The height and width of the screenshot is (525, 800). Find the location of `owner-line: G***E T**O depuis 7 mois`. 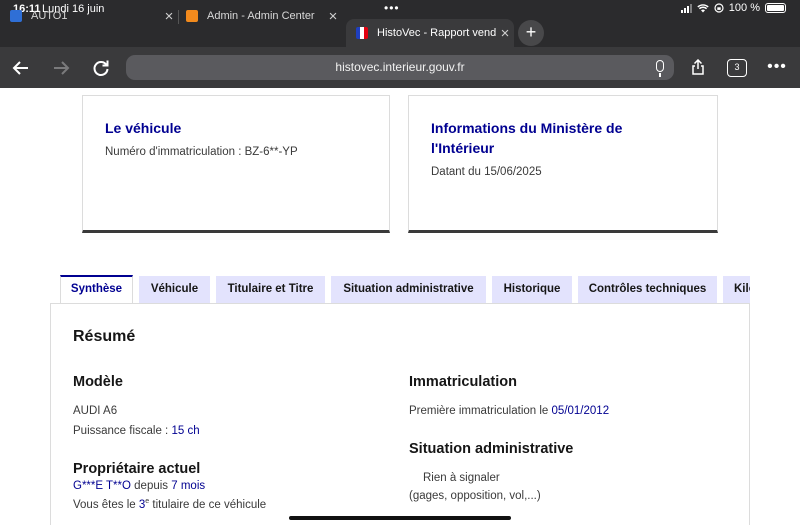

owner-line: G***E T**O depuis 7 mois is located at coordinates (139, 486).